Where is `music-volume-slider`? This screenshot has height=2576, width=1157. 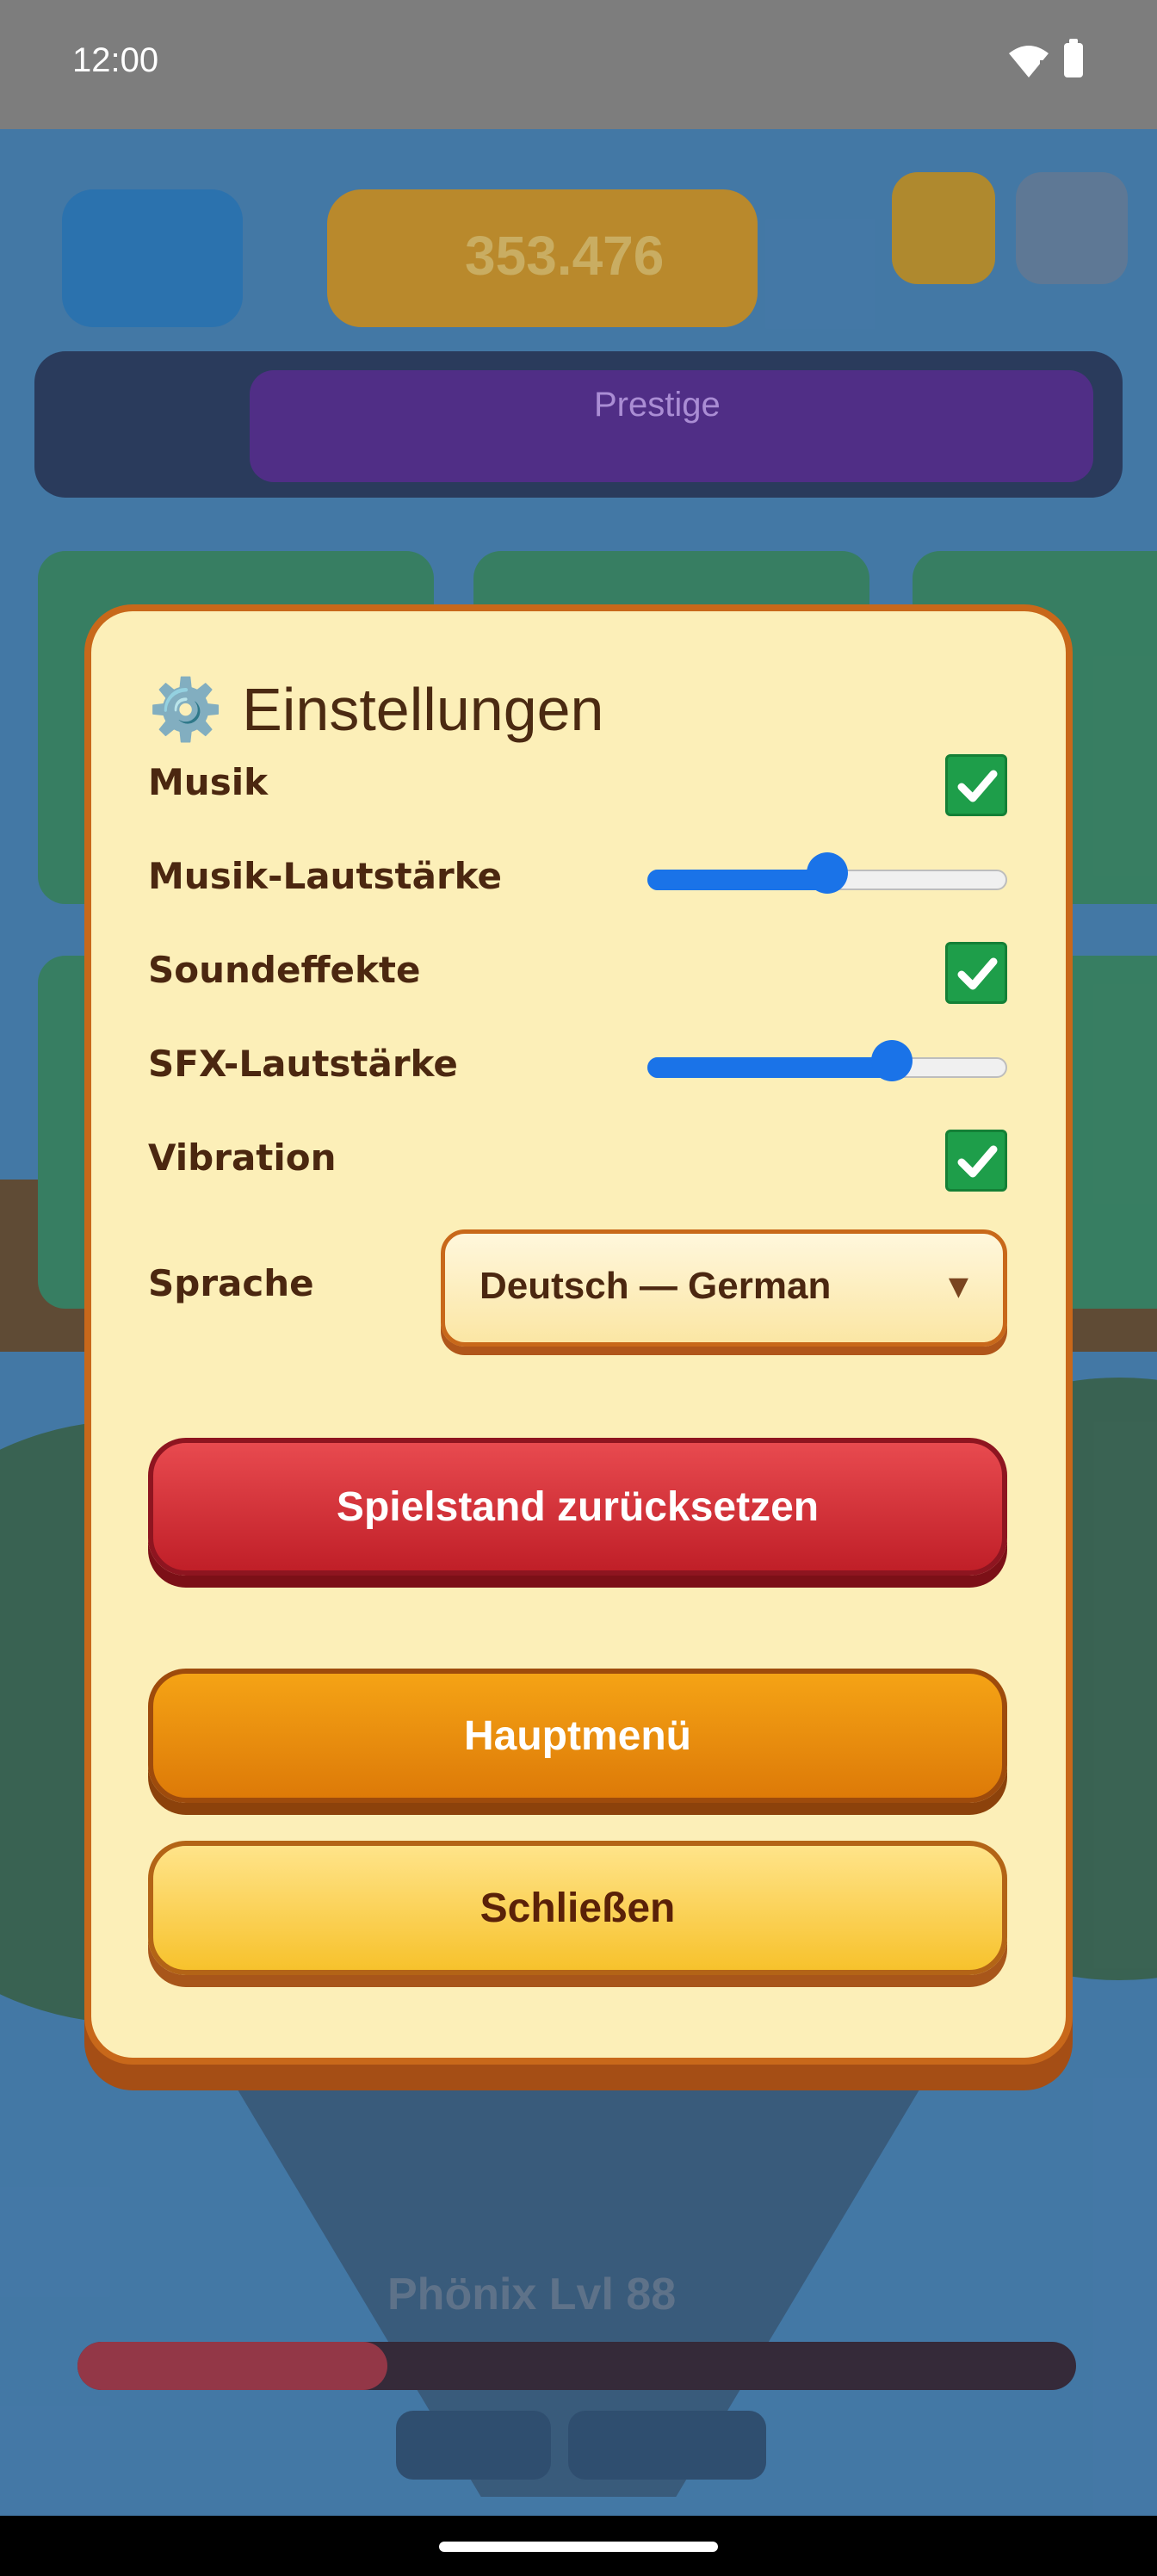 music-volume-slider is located at coordinates (827, 873).